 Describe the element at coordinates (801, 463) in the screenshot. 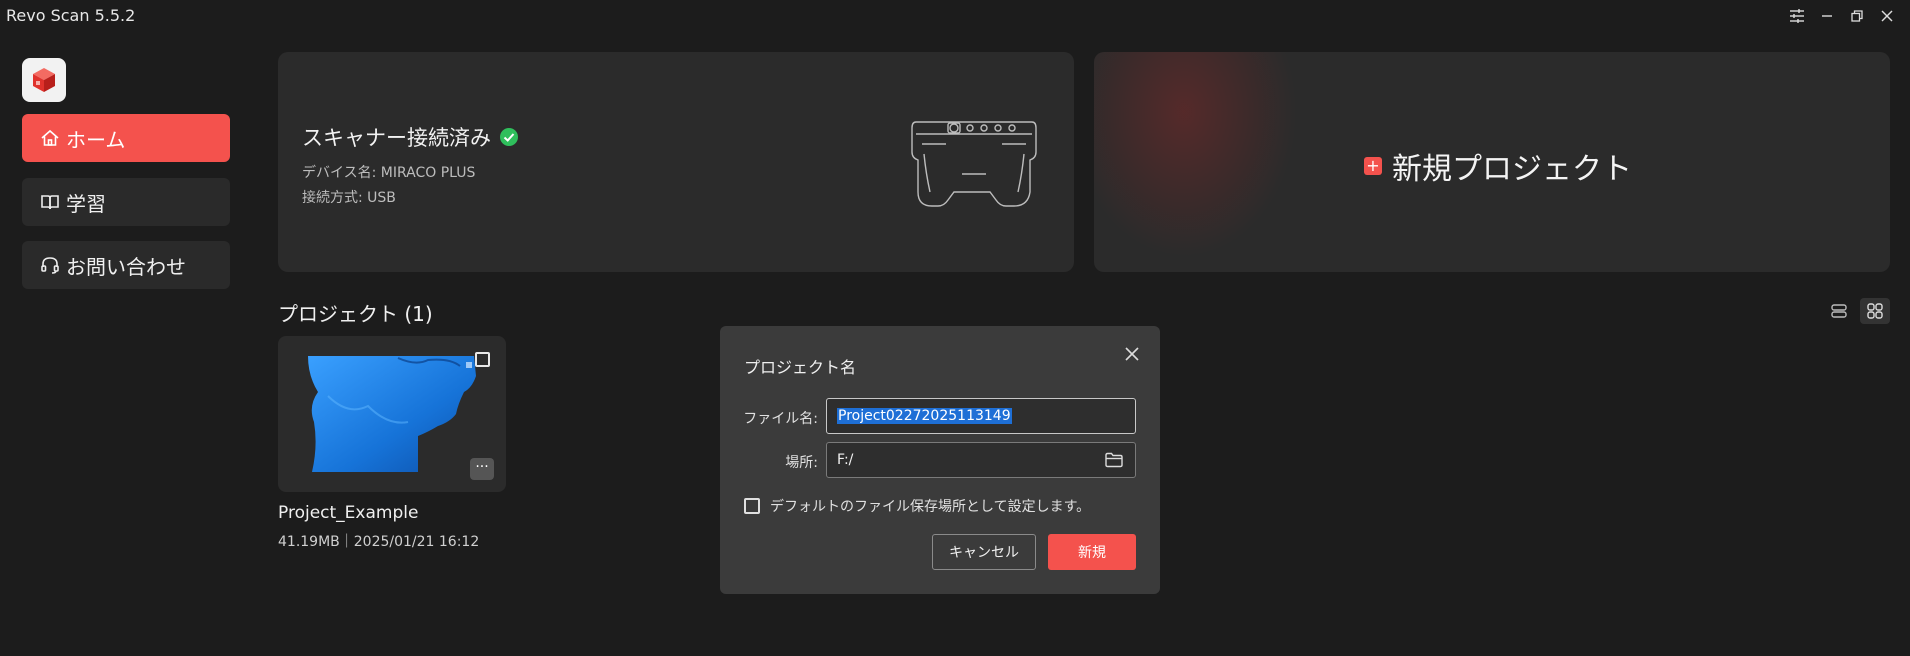

I see `location-label: 場所:` at that location.